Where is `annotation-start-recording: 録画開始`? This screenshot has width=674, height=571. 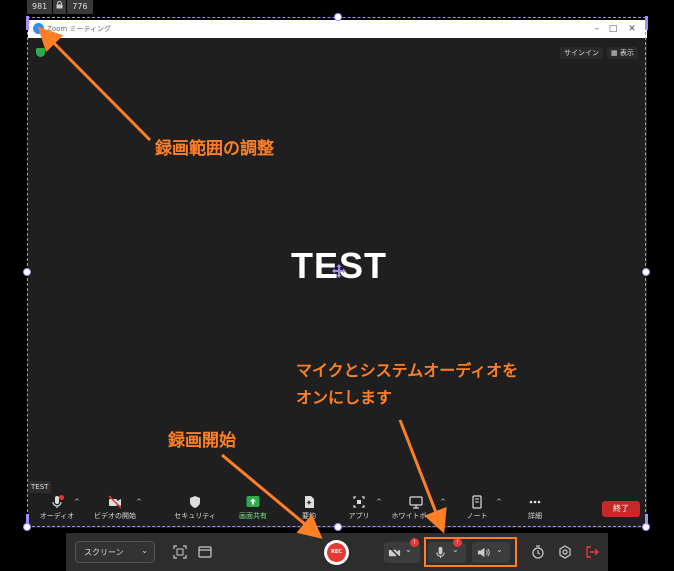 annotation-start-recording: 録画開始 is located at coordinates (202, 441).